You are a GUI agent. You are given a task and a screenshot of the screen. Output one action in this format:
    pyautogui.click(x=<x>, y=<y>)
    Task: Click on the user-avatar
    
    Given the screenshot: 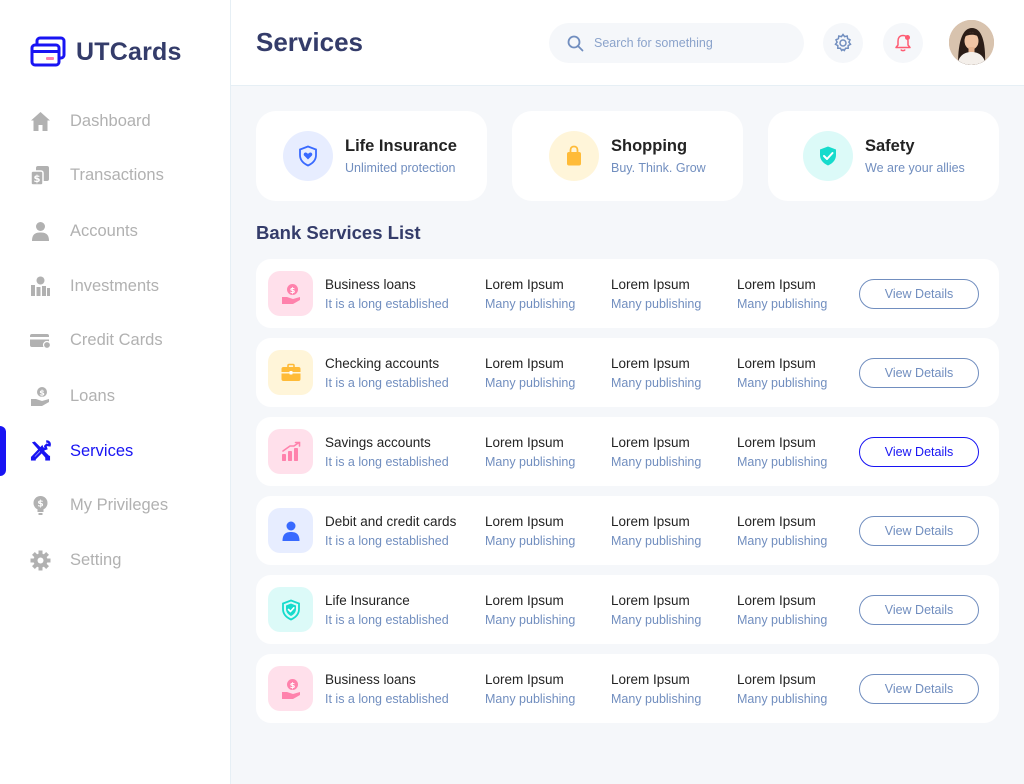 What is the action you would take?
    pyautogui.click(x=971, y=42)
    